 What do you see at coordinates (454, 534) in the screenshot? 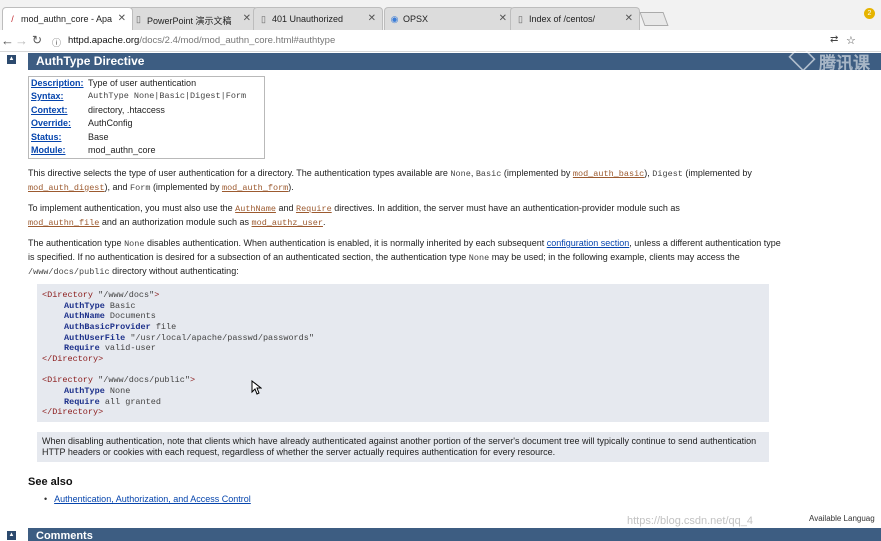
I see `comments-section-bar: Comments` at bounding box center [454, 534].